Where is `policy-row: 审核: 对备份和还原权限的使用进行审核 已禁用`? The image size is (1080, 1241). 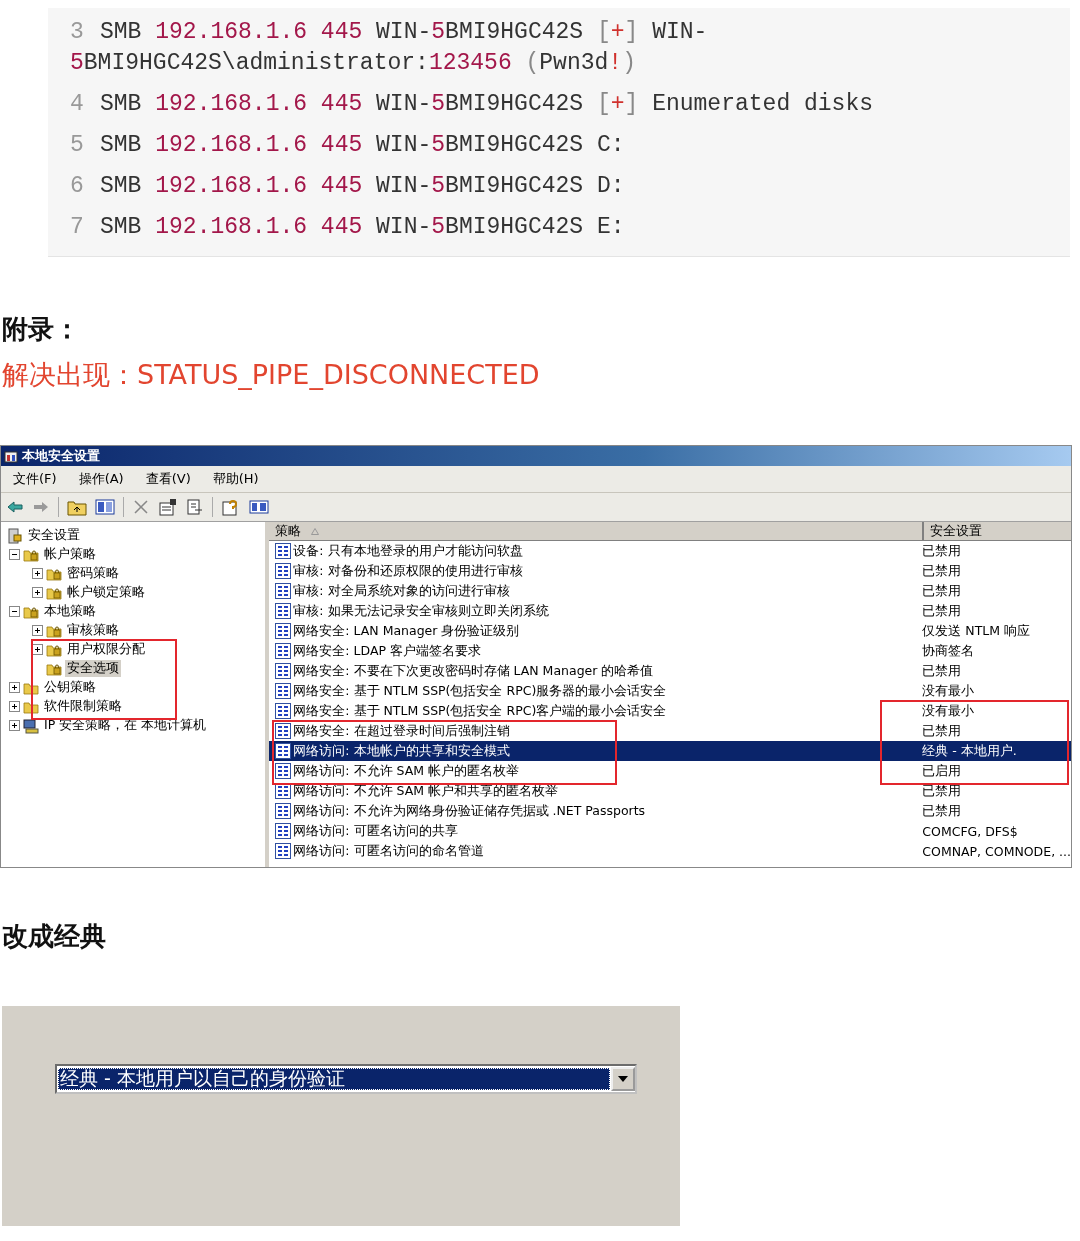
policy-row: 审核: 对备份和还原权限的使用进行审核 已禁用 is located at coordinates (670, 571).